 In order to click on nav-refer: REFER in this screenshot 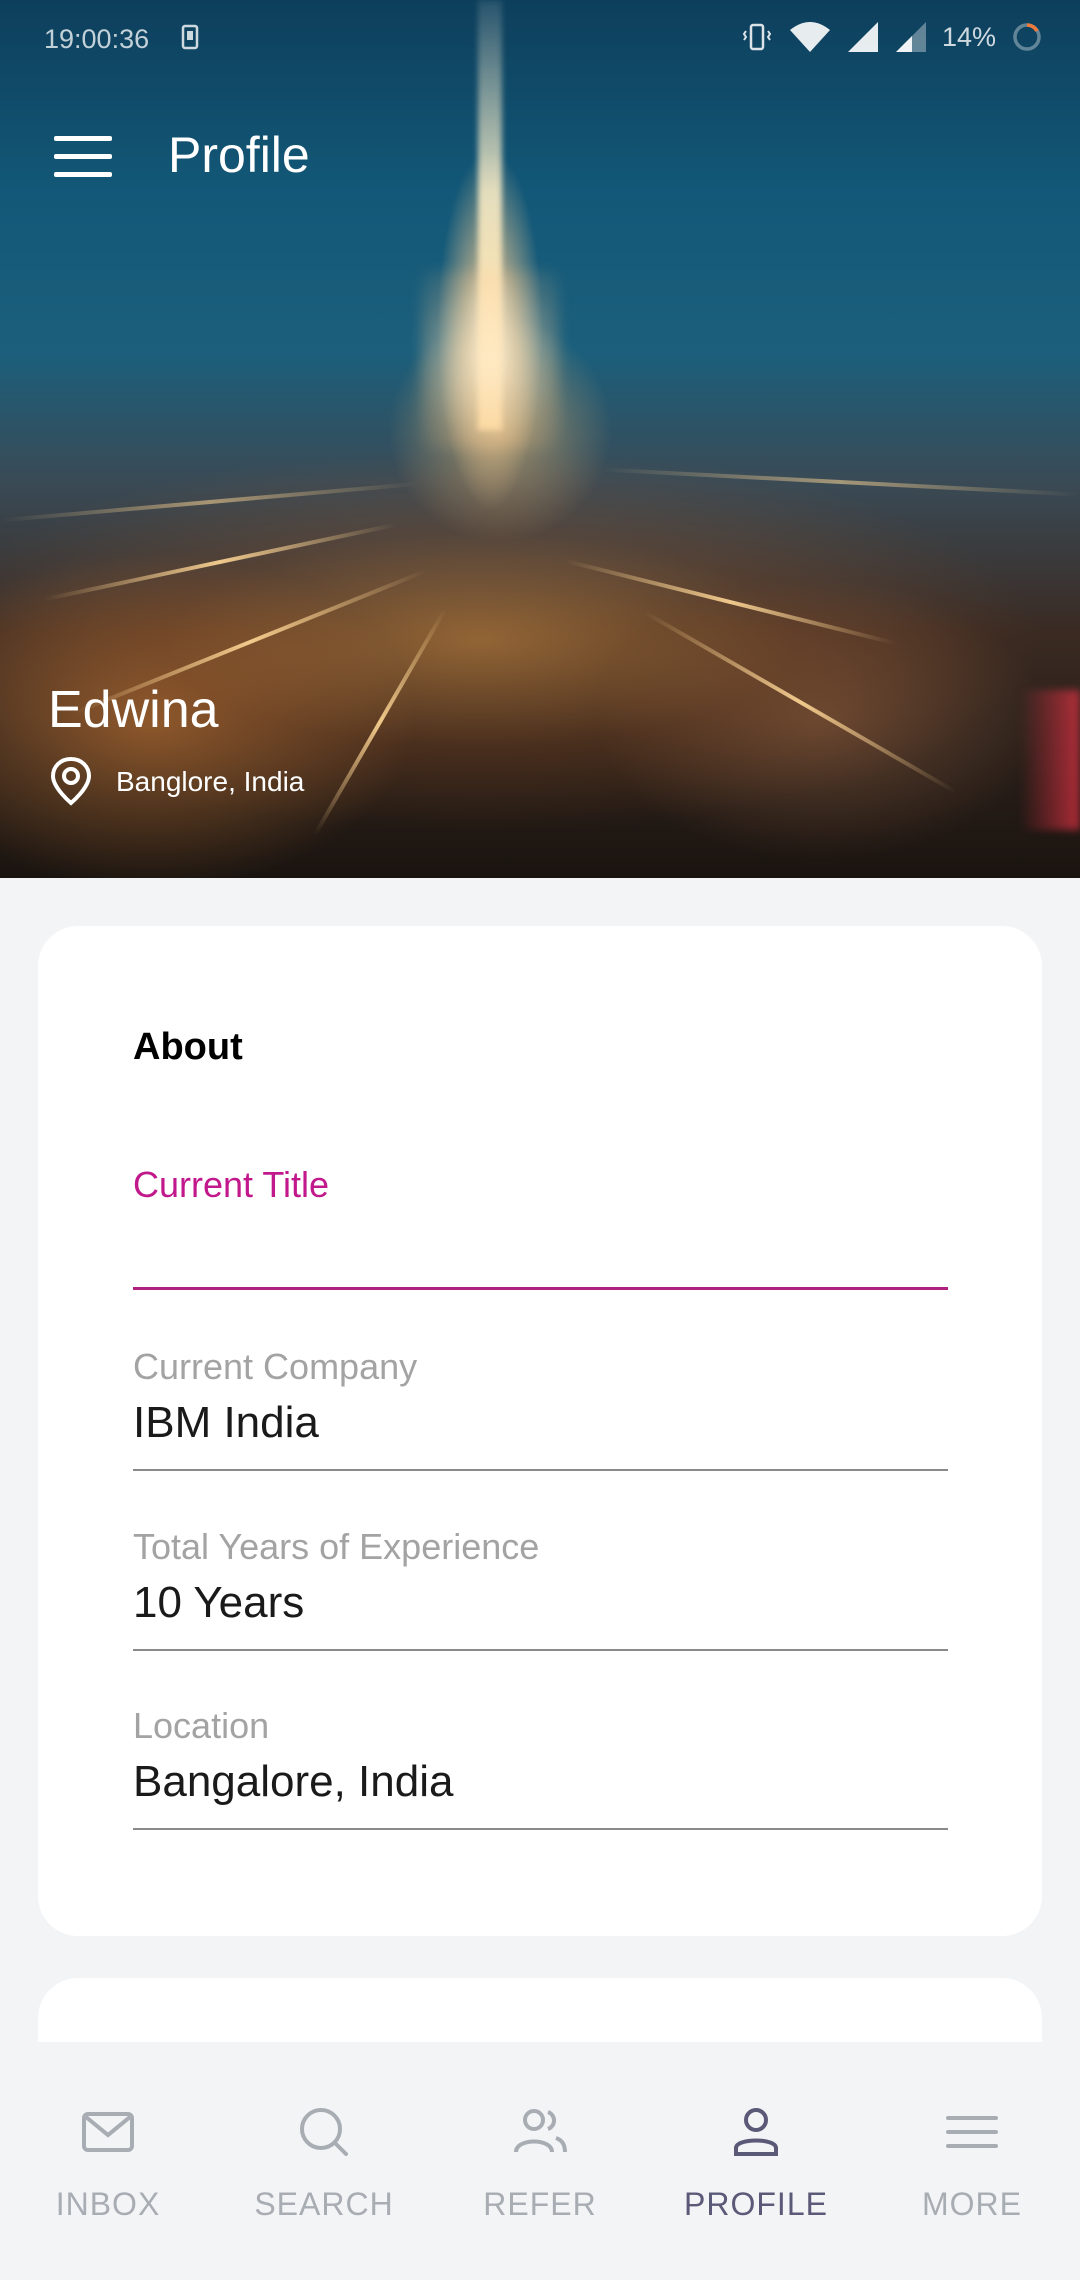, I will do `click(540, 2172)`.